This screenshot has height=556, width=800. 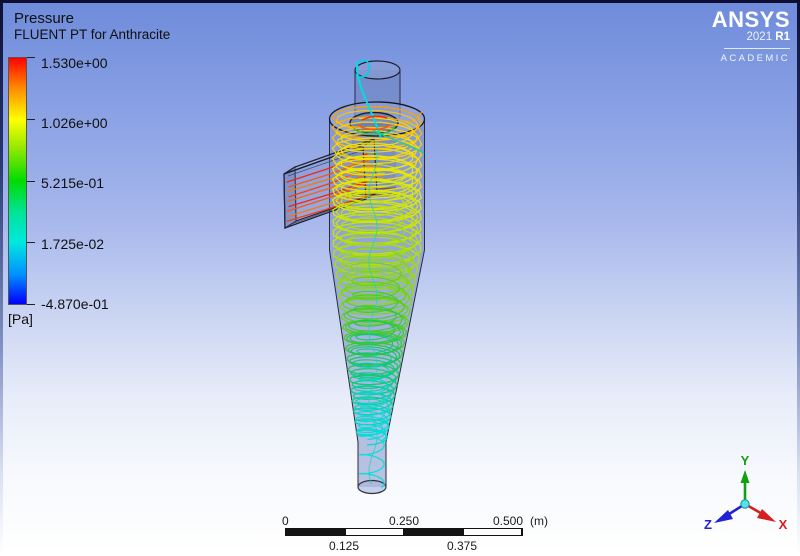 I want to click on colorbar-gradient, so click(x=17, y=181).